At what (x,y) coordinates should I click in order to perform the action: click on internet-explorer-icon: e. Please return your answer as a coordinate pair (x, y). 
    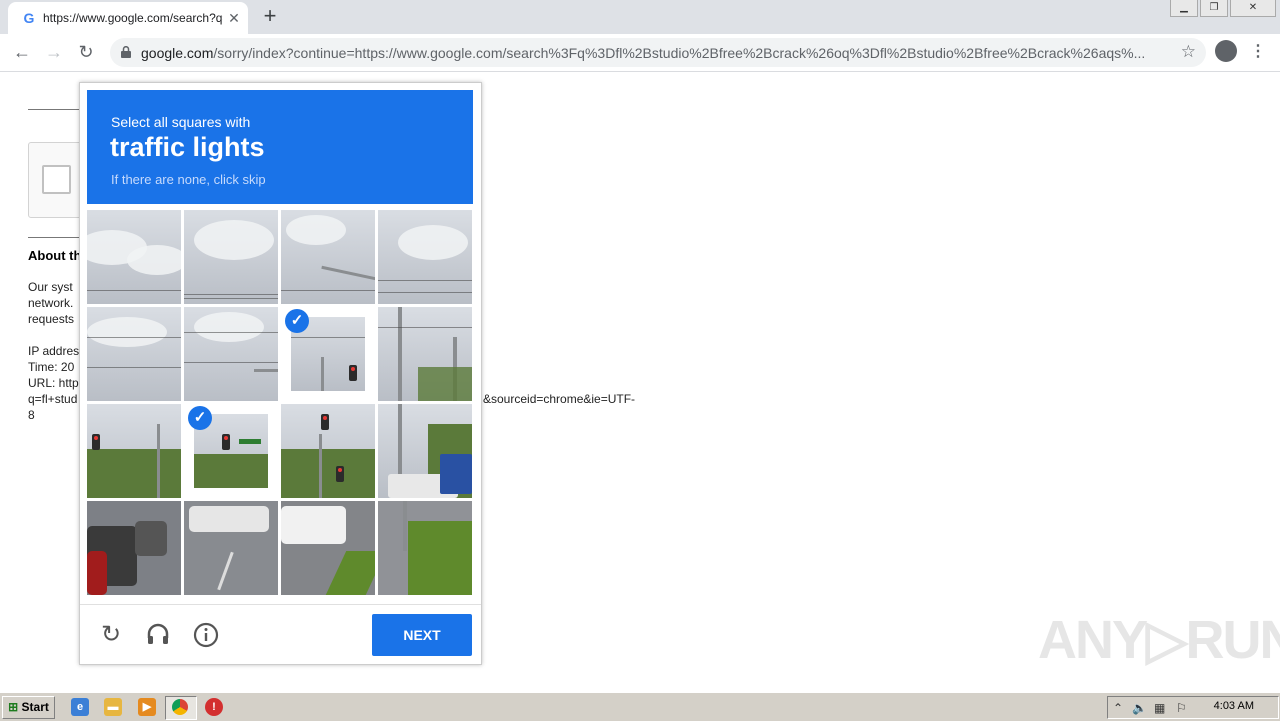
    Looking at the image, I should click on (80, 707).